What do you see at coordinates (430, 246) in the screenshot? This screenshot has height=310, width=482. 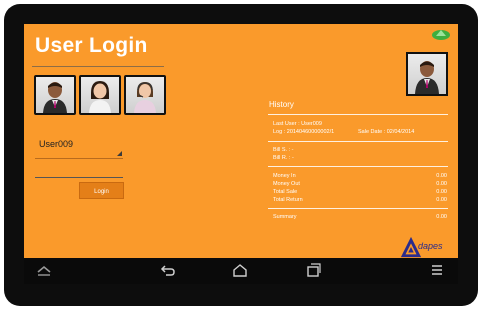 I see `logo-wordmark: dapes` at bounding box center [430, 246].